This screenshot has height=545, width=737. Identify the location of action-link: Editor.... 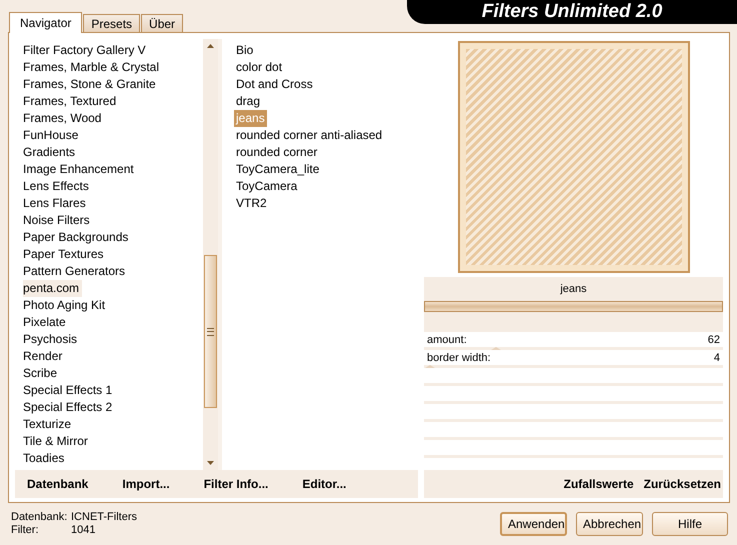
(324, 484).